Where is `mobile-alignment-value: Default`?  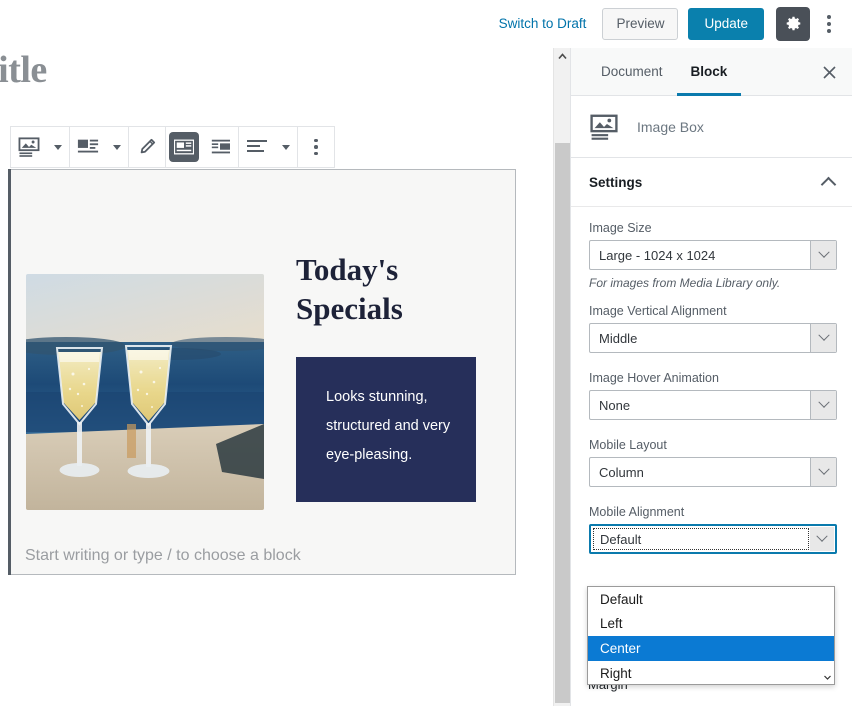 mobile-alignment-value: Default is located at coordinates (701, 539).